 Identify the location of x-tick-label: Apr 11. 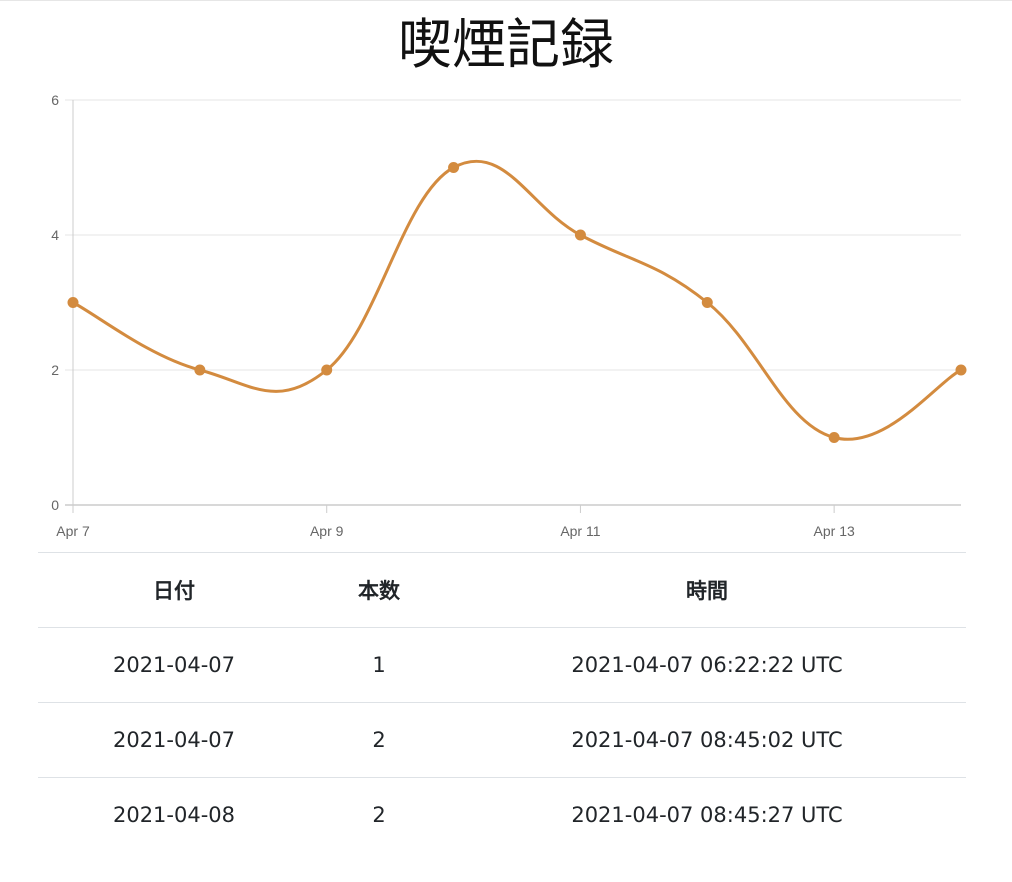
(580, 531).